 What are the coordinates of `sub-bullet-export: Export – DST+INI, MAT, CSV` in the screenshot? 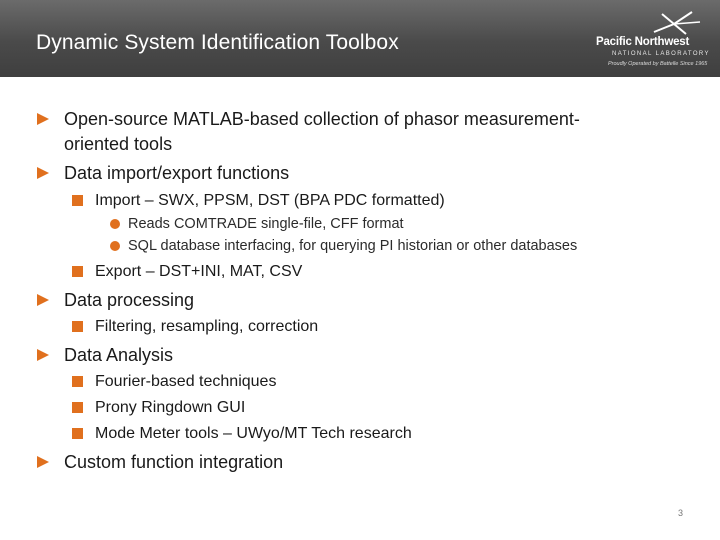 It's located at (199, 271).